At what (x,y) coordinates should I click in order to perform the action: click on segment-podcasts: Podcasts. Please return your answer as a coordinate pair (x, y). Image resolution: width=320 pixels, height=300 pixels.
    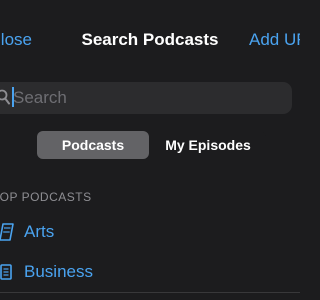
    Looking at the image, I should click on (93, 145).